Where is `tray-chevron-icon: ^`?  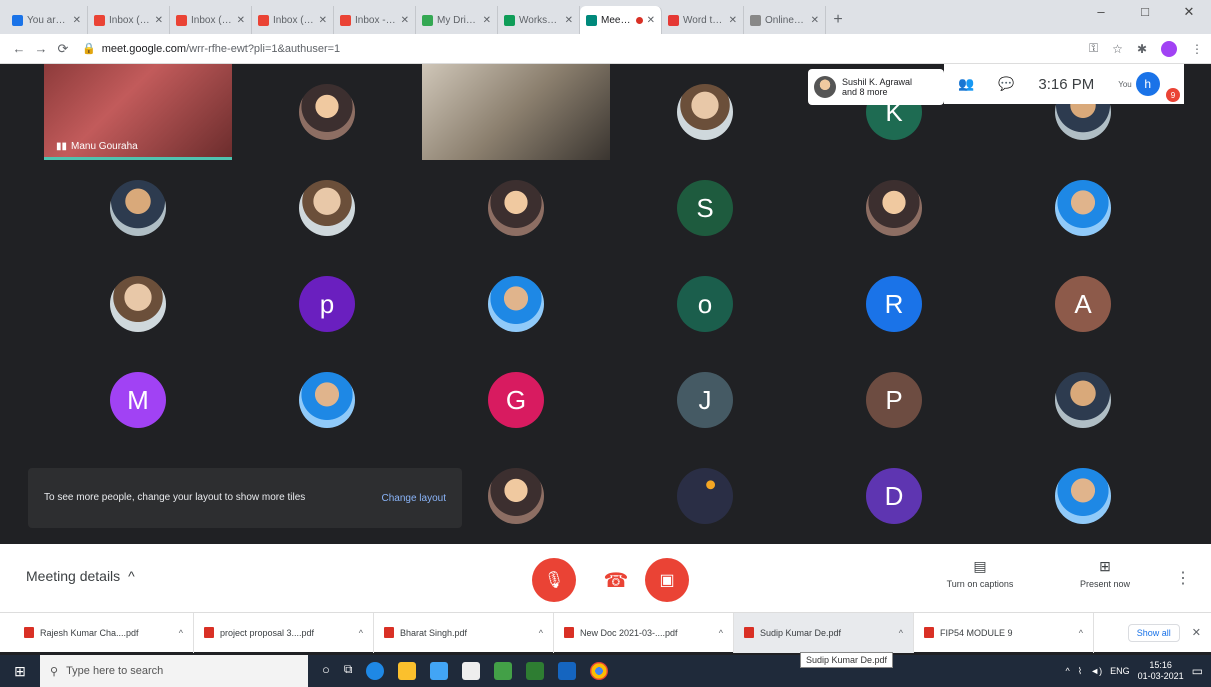
tray-chevron-icon: ^ is located at coordinates (1068, 671).